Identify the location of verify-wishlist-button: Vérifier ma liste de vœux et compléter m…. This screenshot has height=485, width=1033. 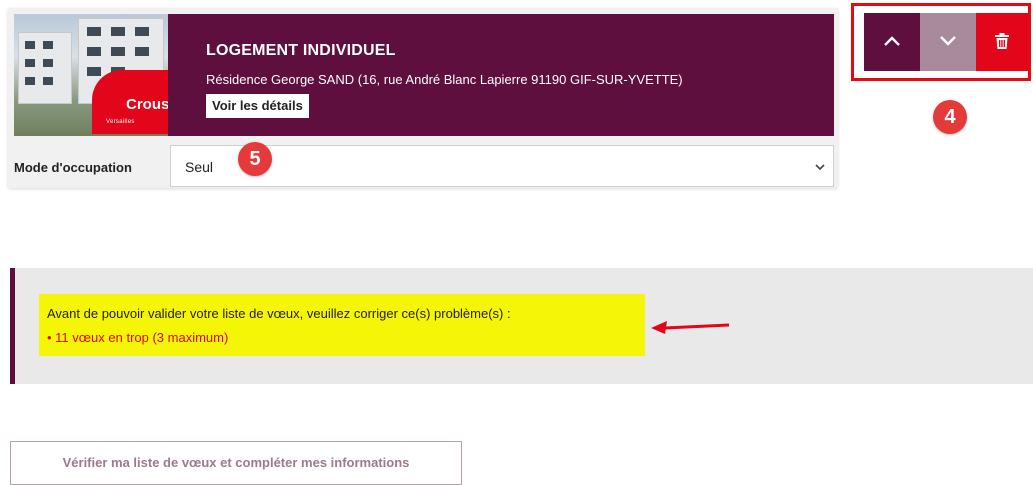
(236, 463).